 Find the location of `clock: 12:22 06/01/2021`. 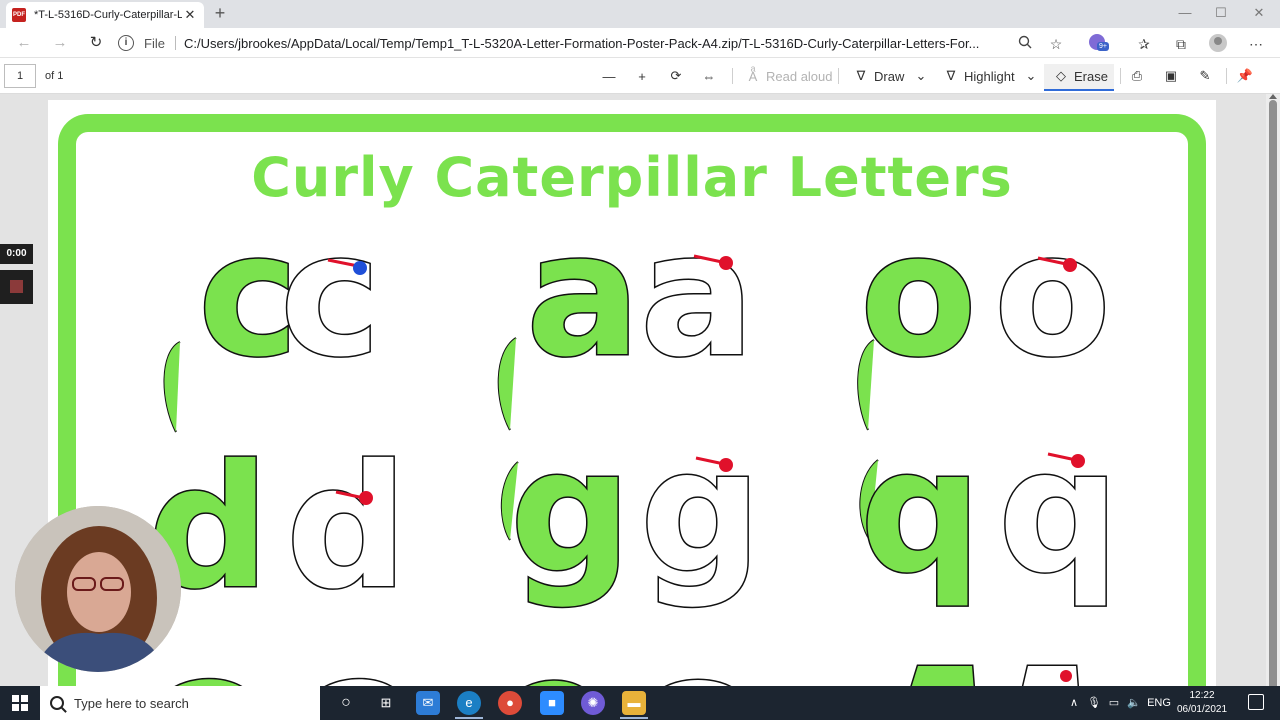

clock: 12:22 06/01/2021 is located at coordinates (1202, 703).